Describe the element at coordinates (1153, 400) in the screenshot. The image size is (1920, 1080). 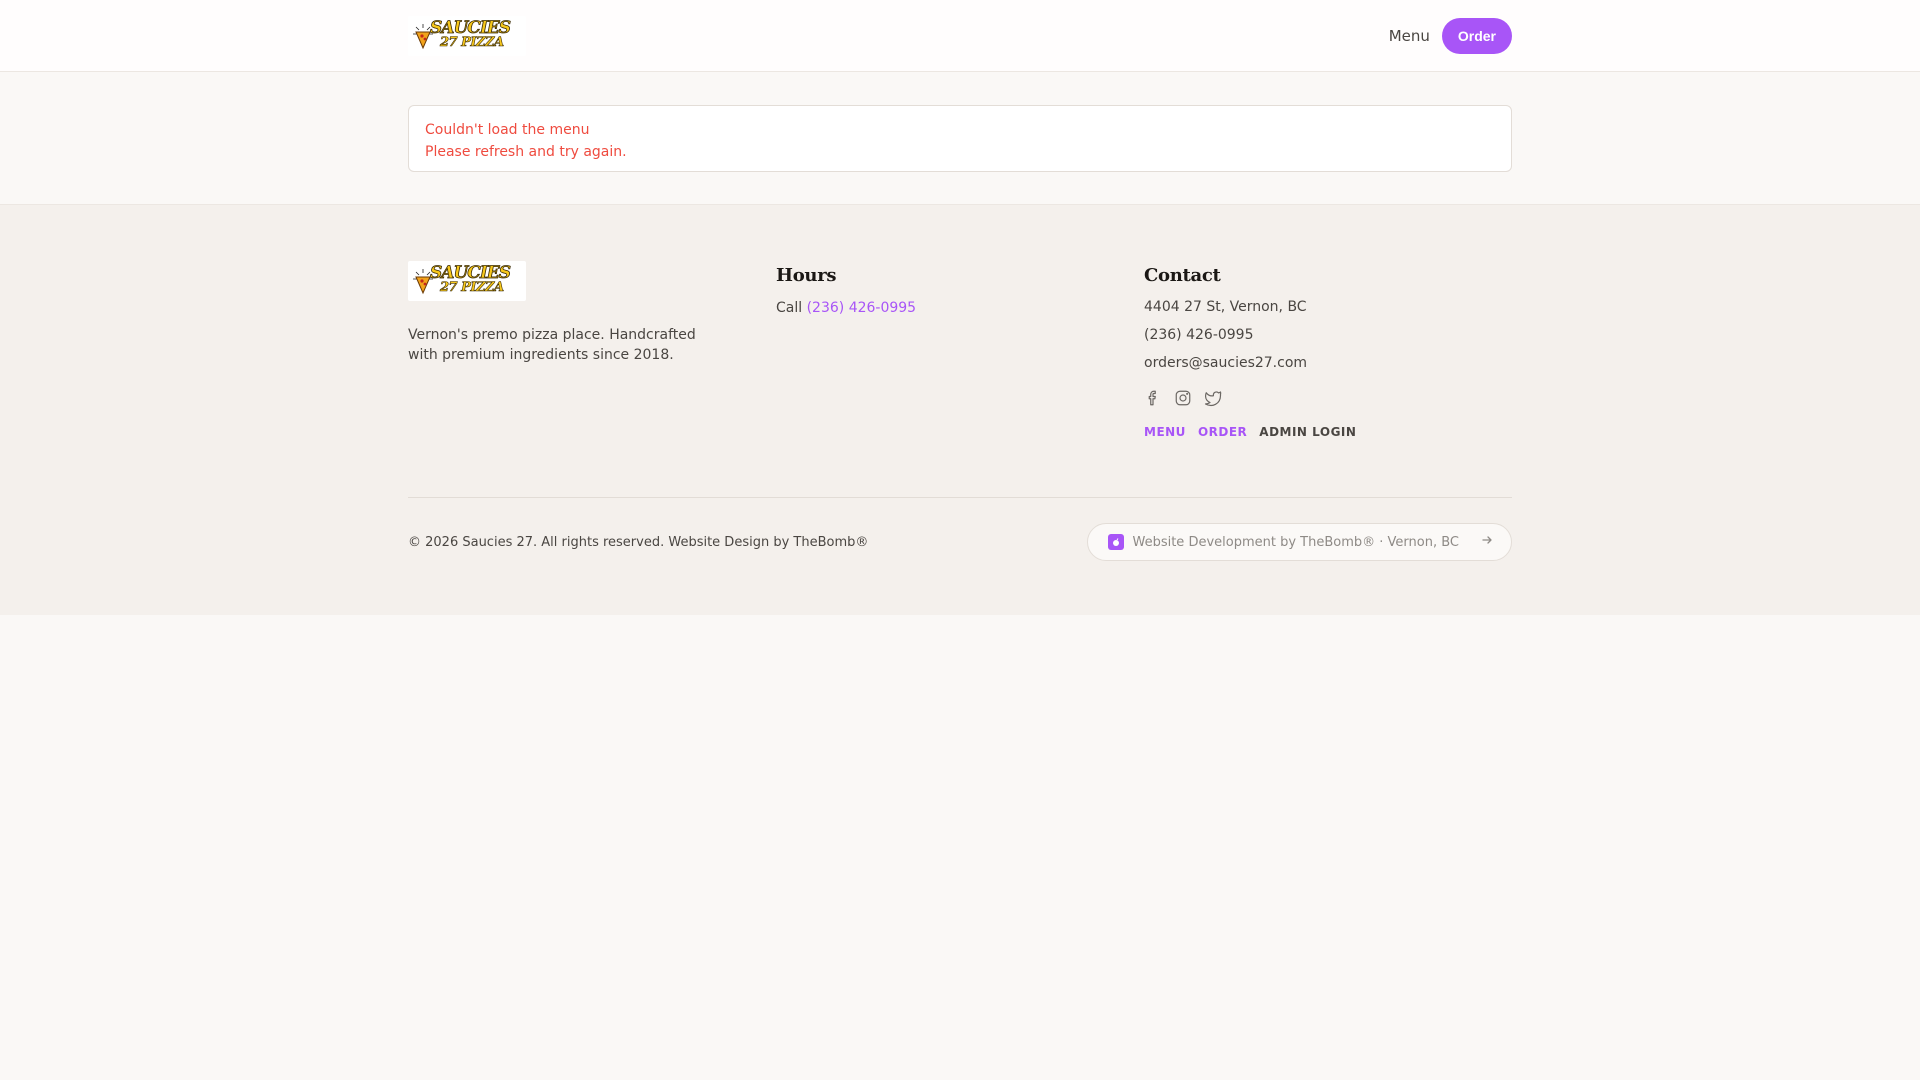
I see `facebook-icon` at that location.